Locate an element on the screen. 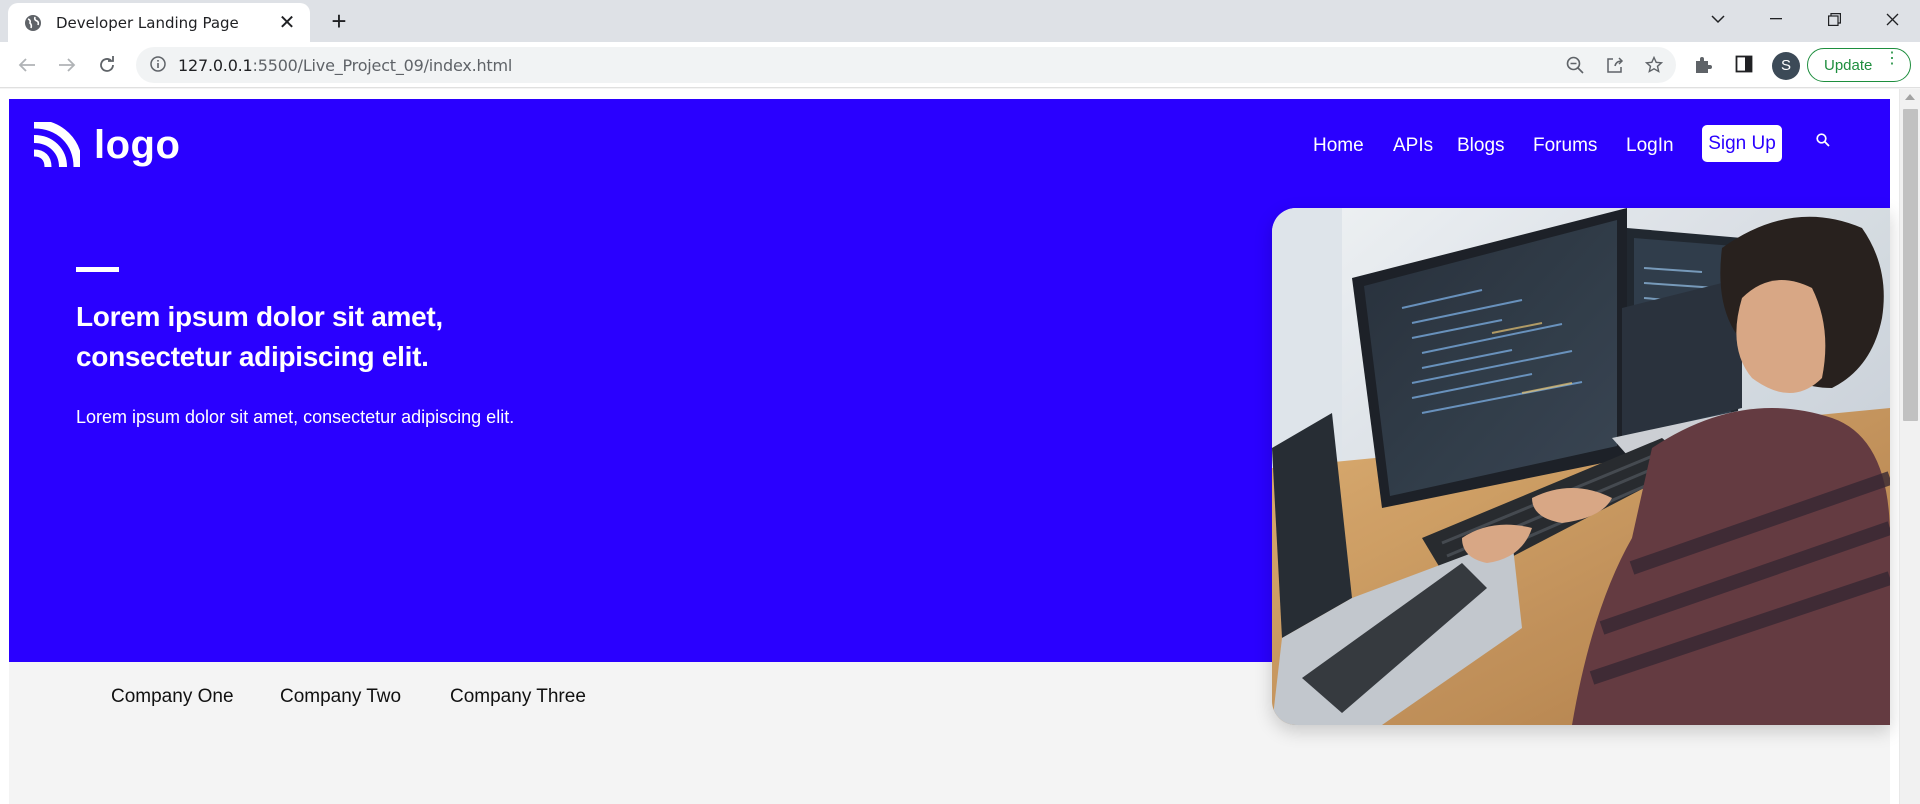 The image size is (1920, 804). company-two: Company Two is located at coordinates (341, 696).